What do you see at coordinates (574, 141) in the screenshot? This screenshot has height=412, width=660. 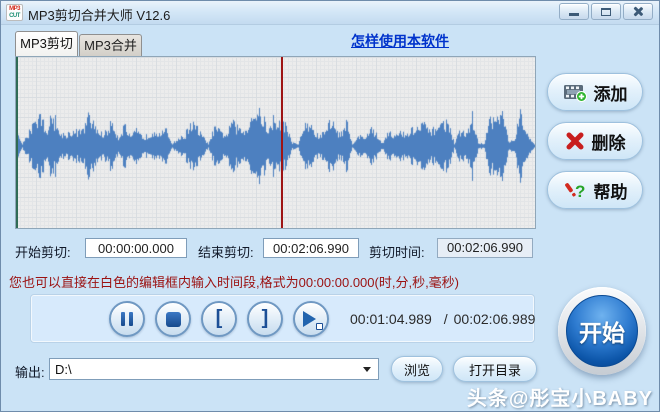 I see `delete-x-icon` at bounding box center [574, 141].